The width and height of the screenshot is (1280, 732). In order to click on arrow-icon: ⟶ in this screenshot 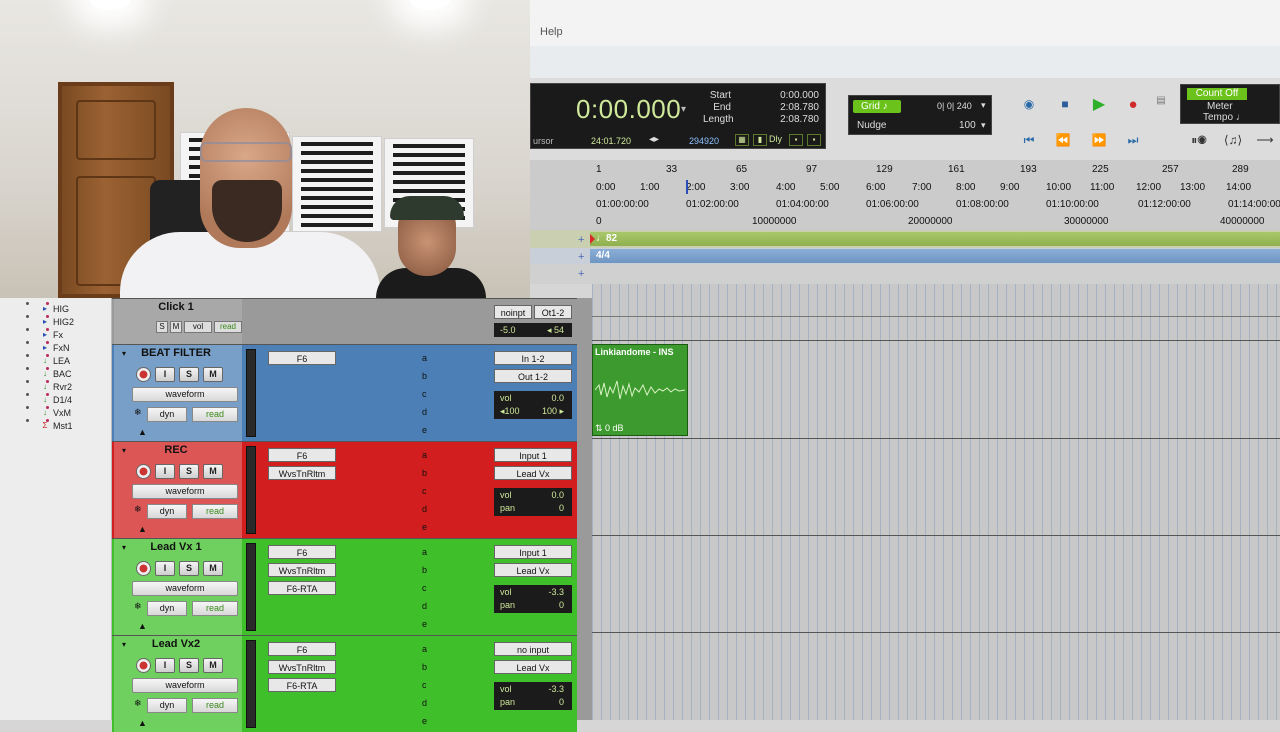, I will do `click(1265, 140)`.